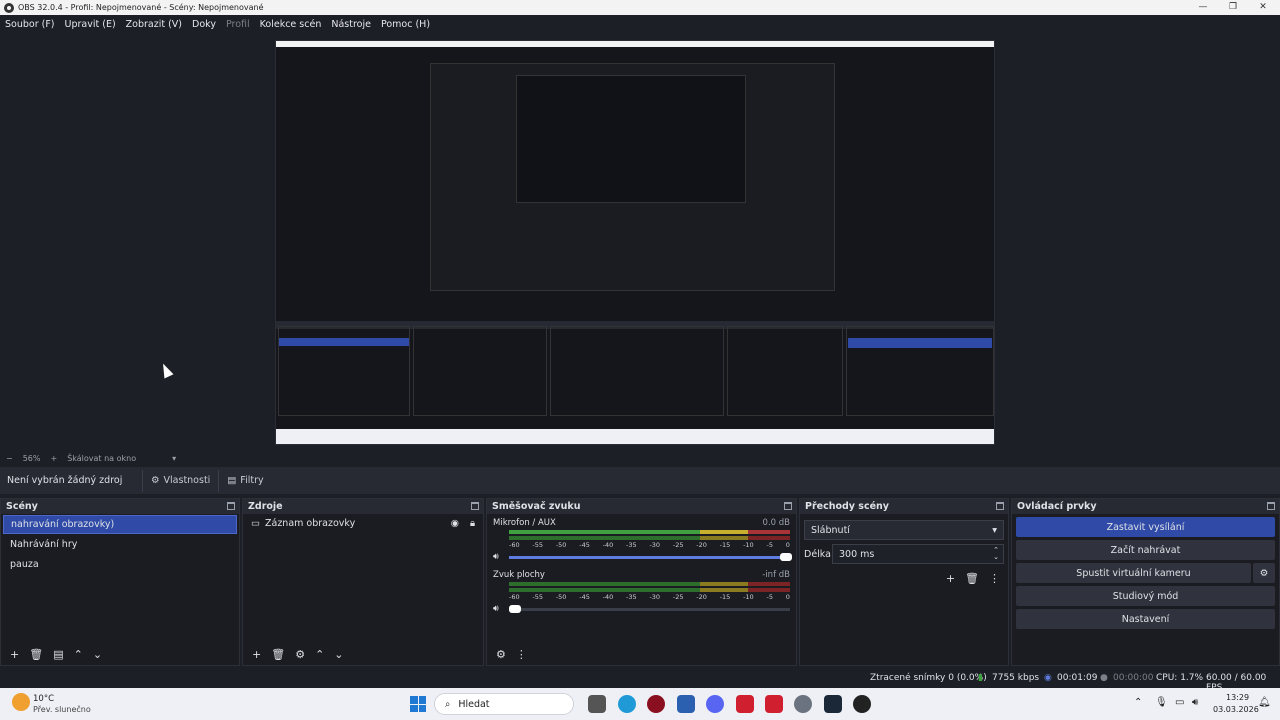  What do you see at coordinates (504, 704) in the screenshot?
I see `taskbar-search: ⌕ Hledat` at bounding box center [504, 704].